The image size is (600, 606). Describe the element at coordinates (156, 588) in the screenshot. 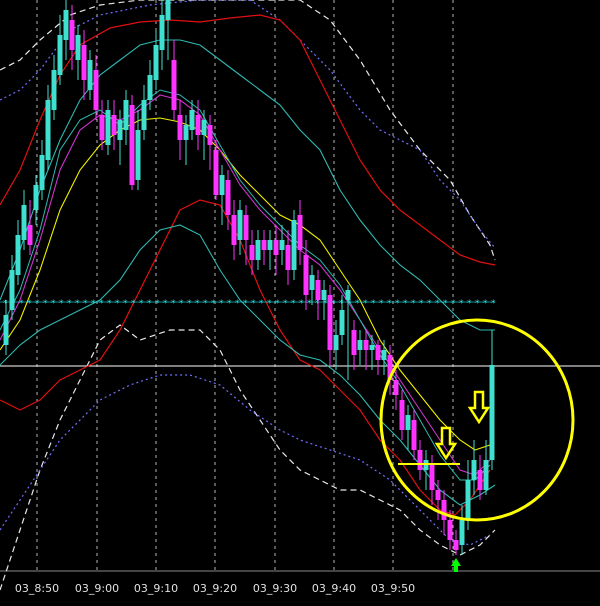

I see `x-tick-label: 03_9:10` at that location.